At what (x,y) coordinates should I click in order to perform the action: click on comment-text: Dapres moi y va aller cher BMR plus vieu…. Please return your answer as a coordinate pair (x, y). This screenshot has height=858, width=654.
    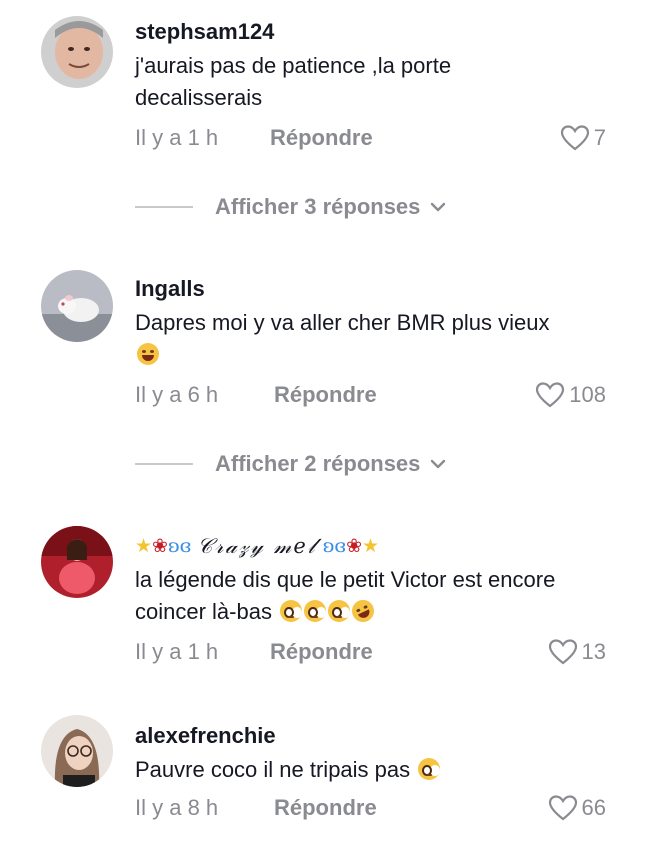
    Looking at the image, I should click on (355, 339).